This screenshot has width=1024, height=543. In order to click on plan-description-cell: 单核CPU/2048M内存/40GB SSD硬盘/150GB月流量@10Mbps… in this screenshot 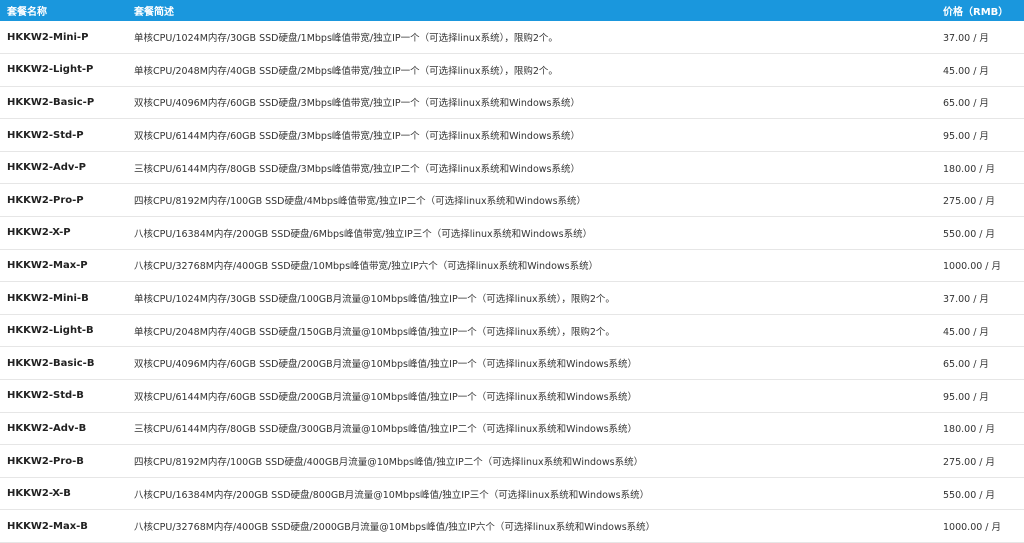, I will do `click(374, 332)`.